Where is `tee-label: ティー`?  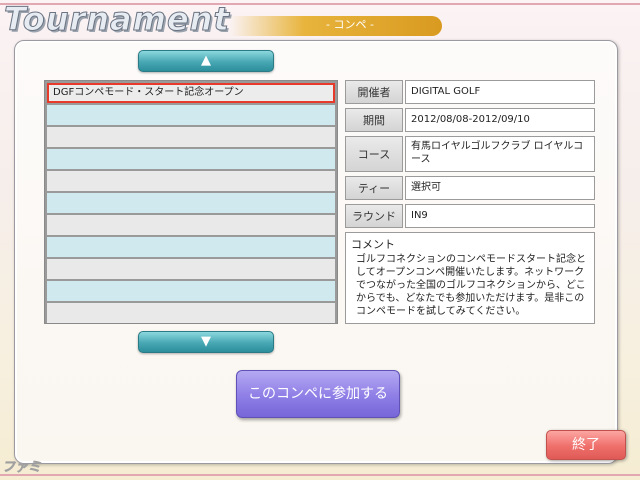
tee-label: ティー is located at coordinates (374, 188).